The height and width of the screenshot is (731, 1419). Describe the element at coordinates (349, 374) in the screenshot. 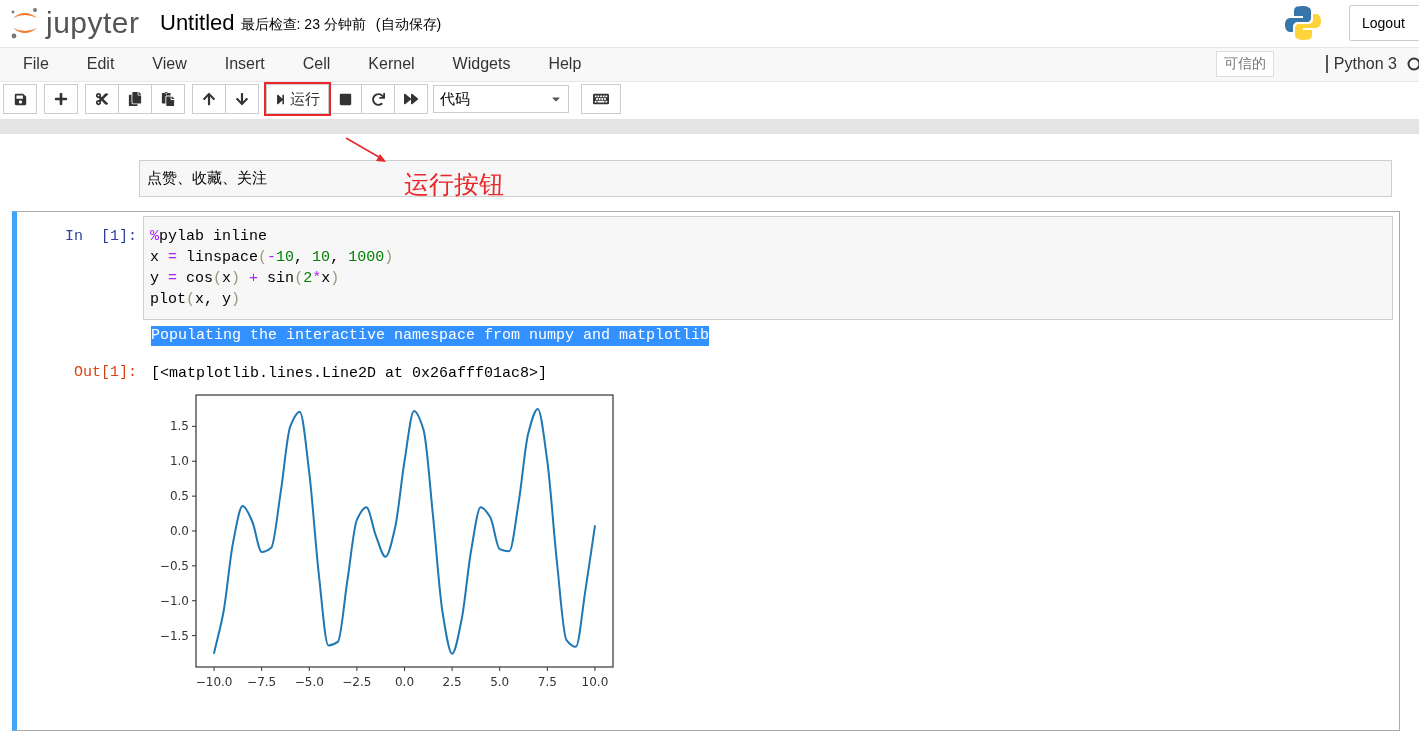

I see `result-output: [<matplotlib.lines.Line2D at 0x26afff01ac8>]` at that location.